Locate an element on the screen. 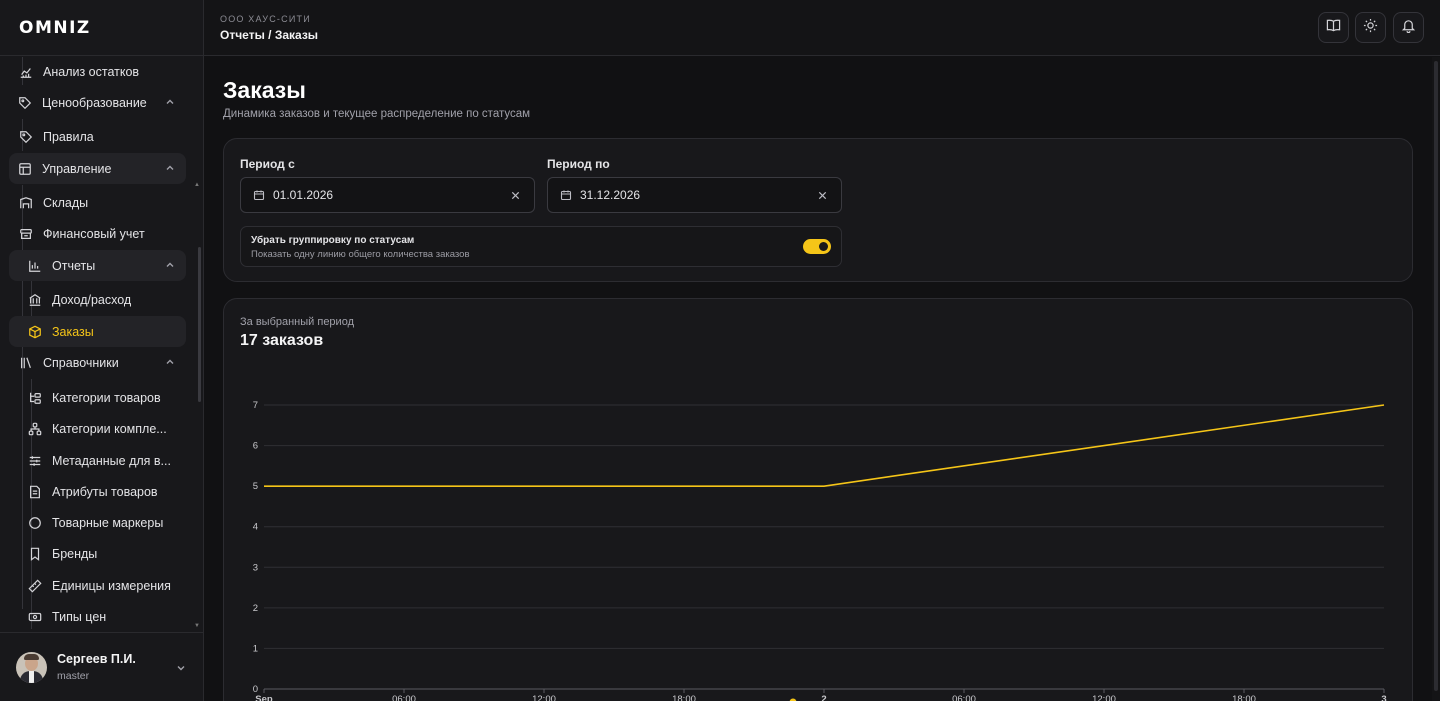  docs-button is located at coordinates (1333, 27).